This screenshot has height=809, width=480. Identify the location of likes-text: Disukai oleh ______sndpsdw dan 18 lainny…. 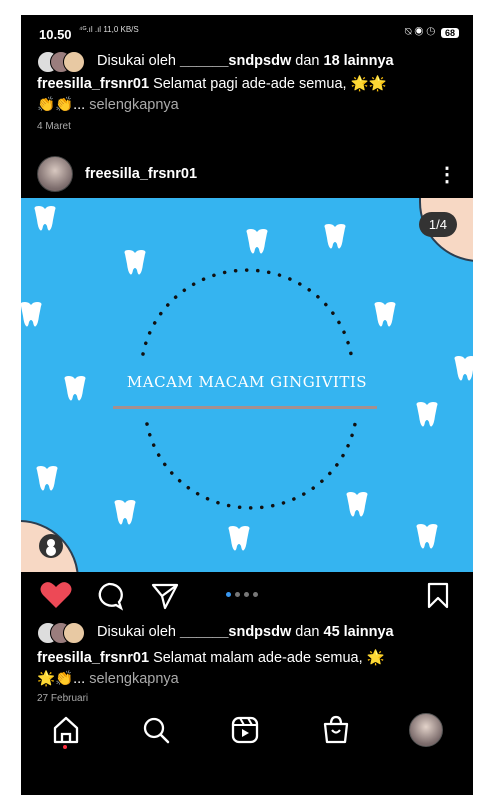
(245, 61).